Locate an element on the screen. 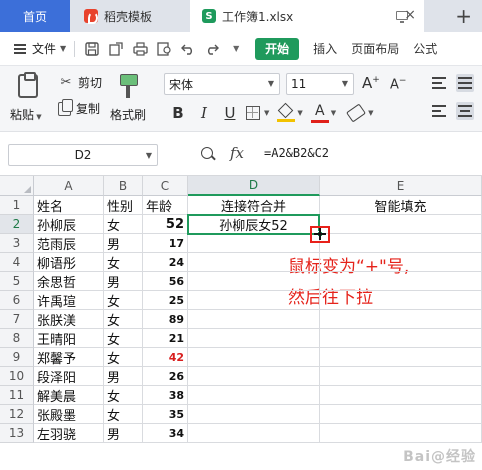 This screenshot has height=470, width=482. cell-b7: 女 is located at coordinates (123, 319).